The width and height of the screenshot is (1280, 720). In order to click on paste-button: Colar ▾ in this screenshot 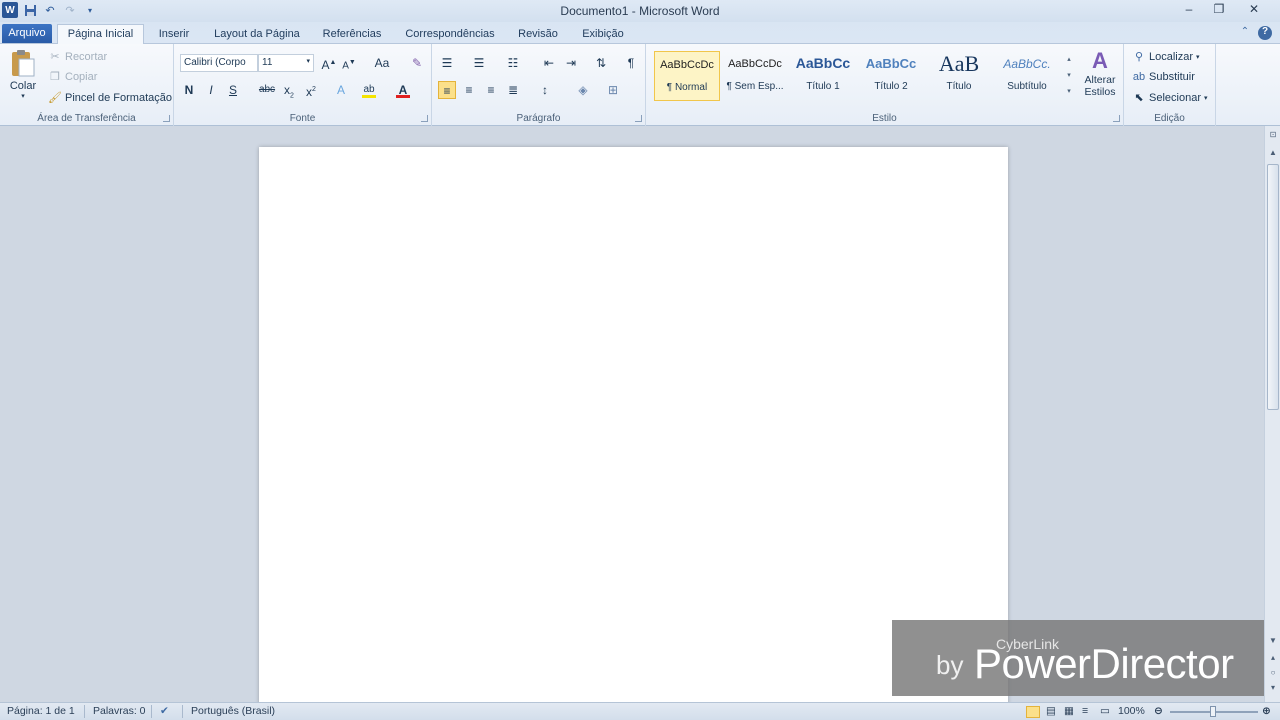, I will do `click(23, 78)`.